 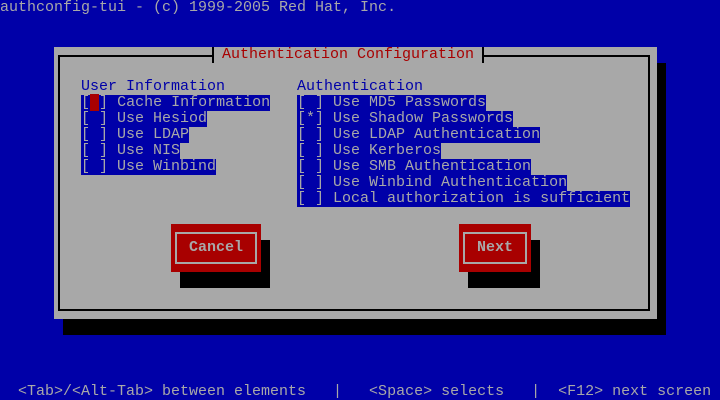 What do you see at coordinates (387, 150) in the screenshot?
I see `checkbox-label: Use Kerberos` at bounding box center [387, 150].